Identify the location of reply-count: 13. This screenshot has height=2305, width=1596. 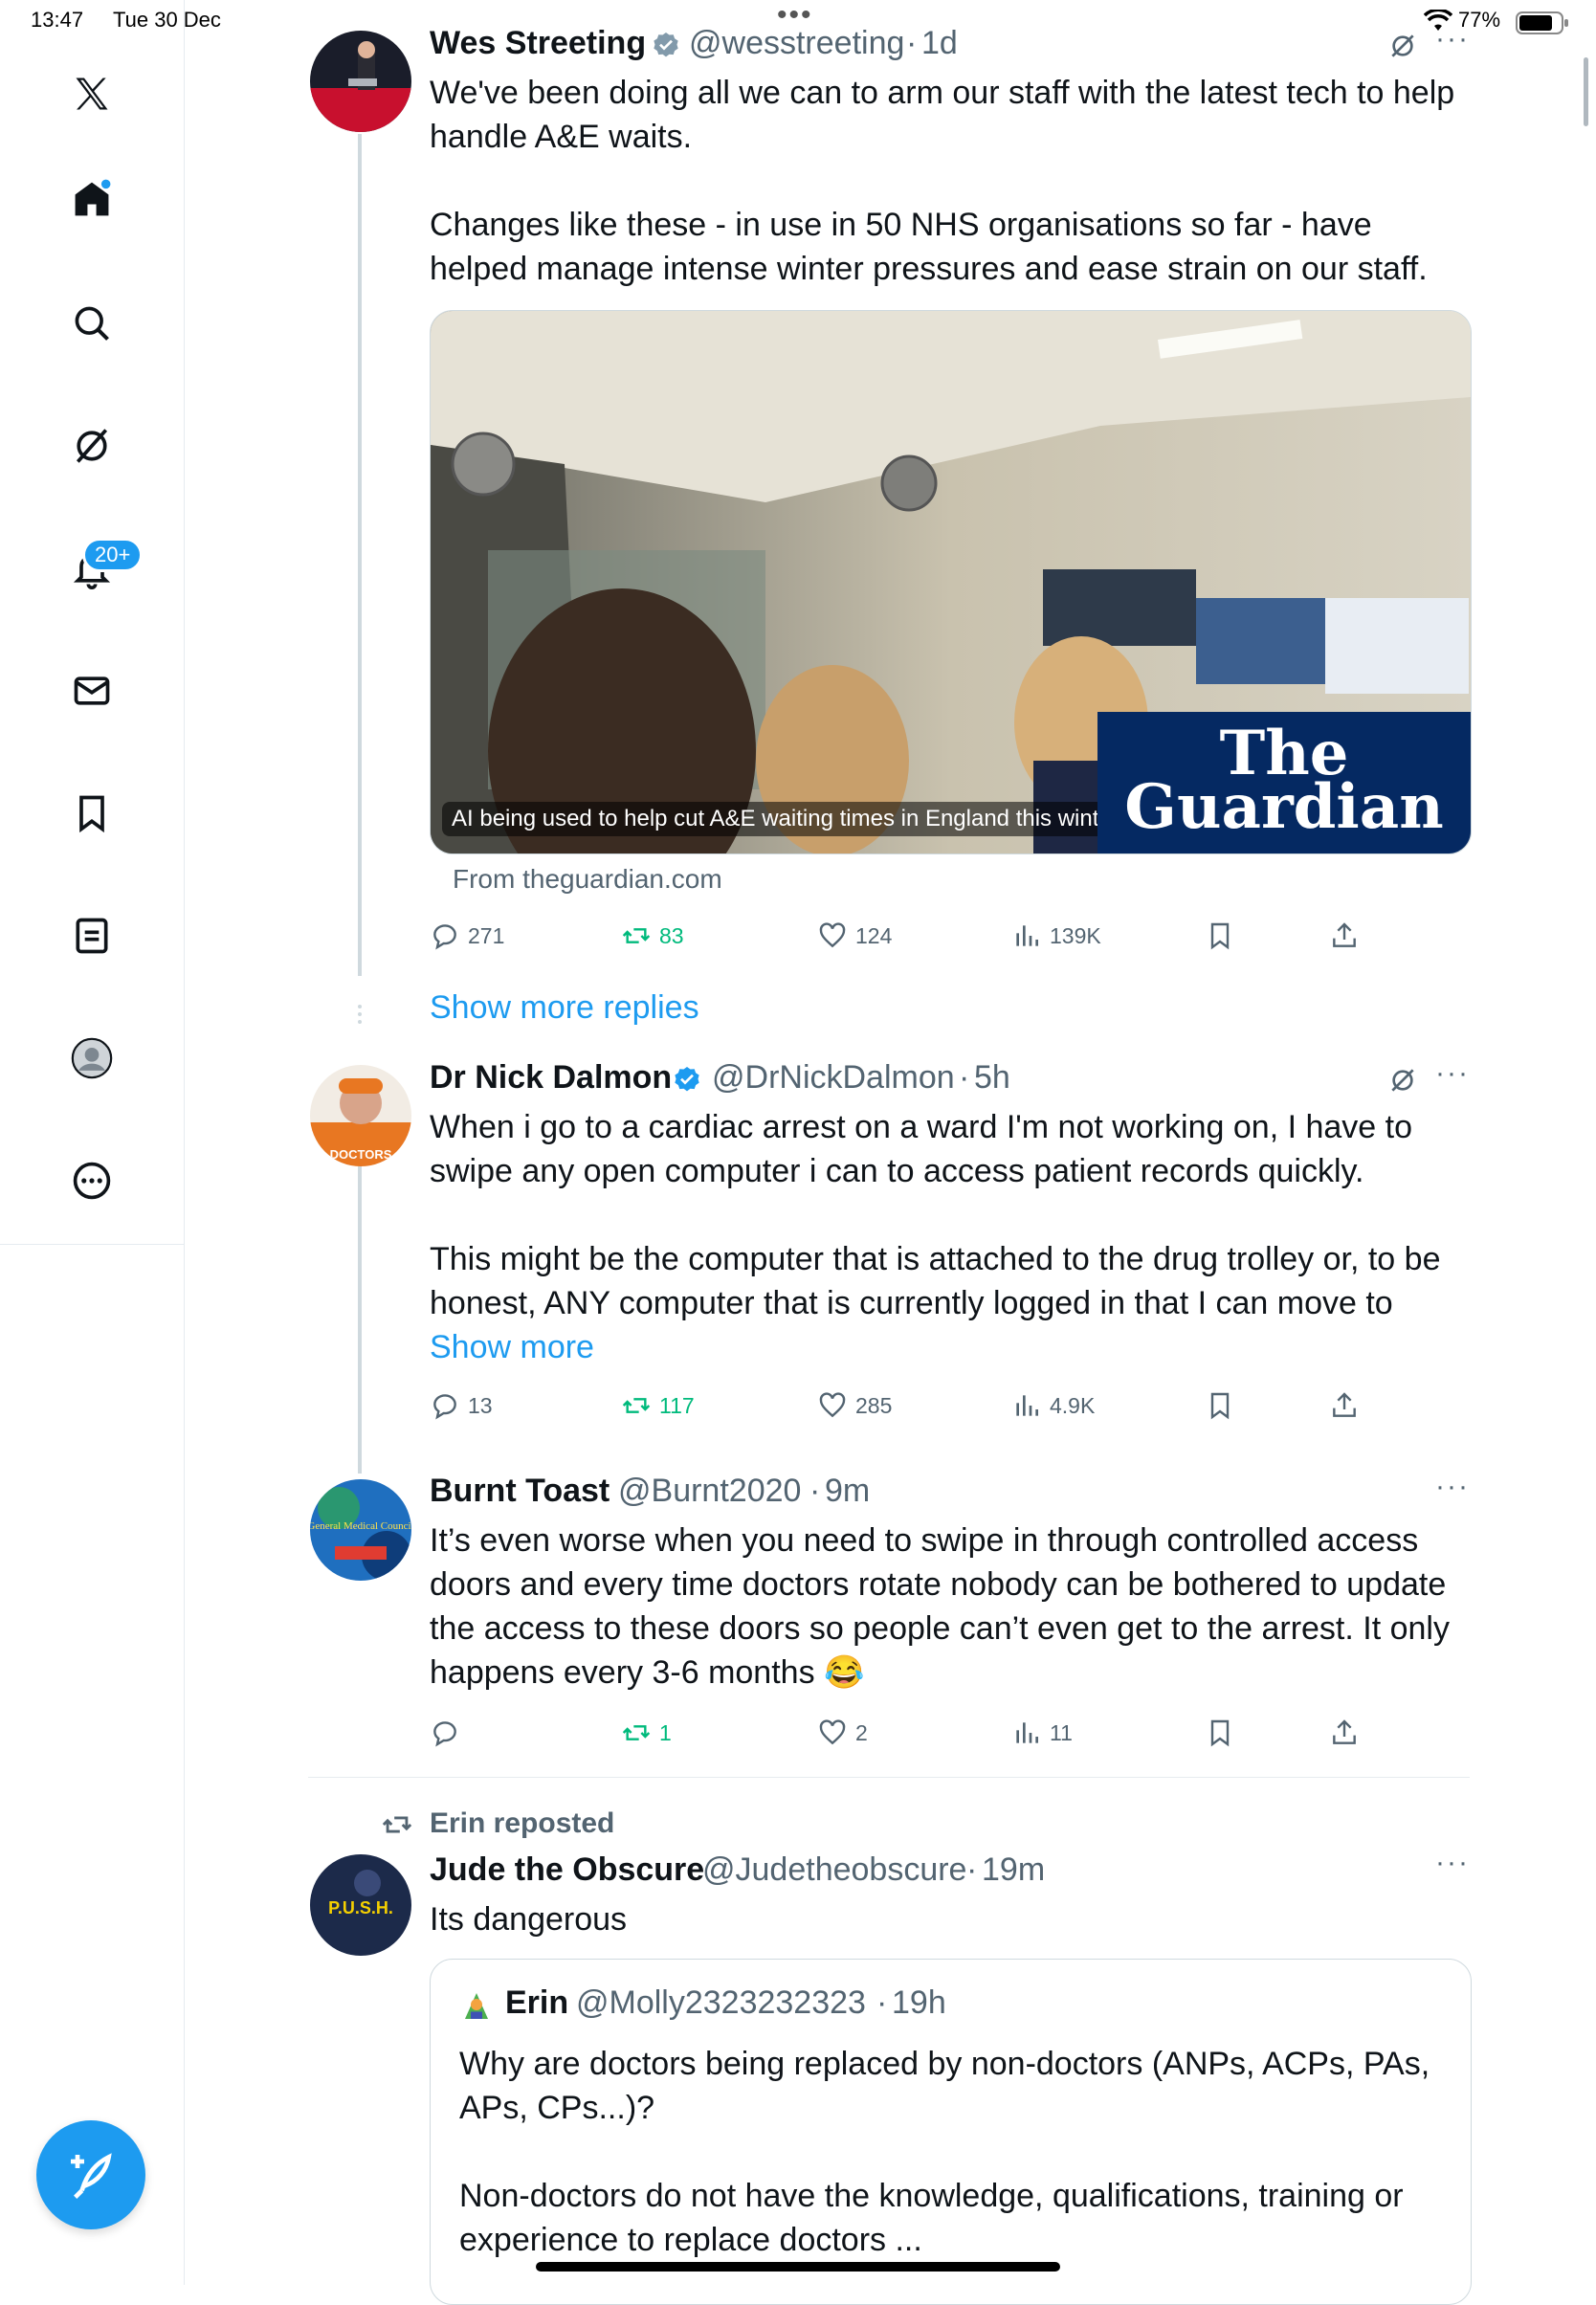
(481, 1405).